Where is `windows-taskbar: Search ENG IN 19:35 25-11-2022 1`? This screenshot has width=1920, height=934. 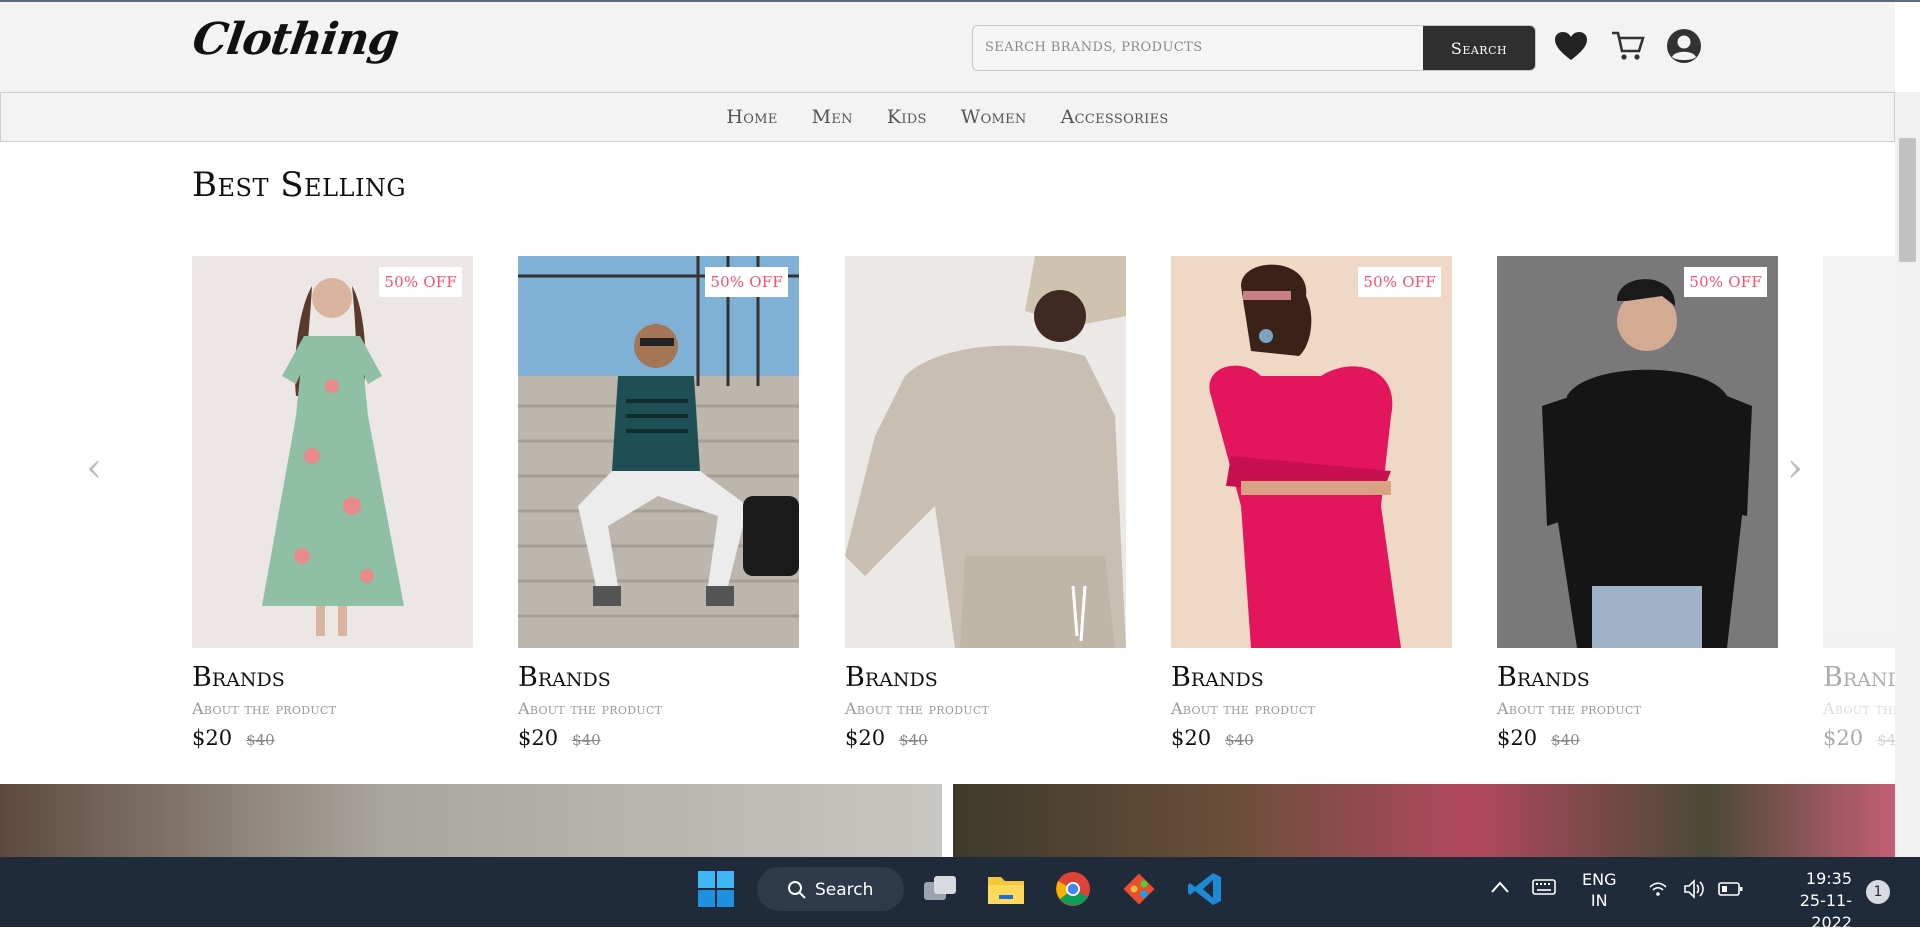
windows-taskbar: Search ENG IN 19:35 25-11-2022 1 is located at coordinates (960, 894).